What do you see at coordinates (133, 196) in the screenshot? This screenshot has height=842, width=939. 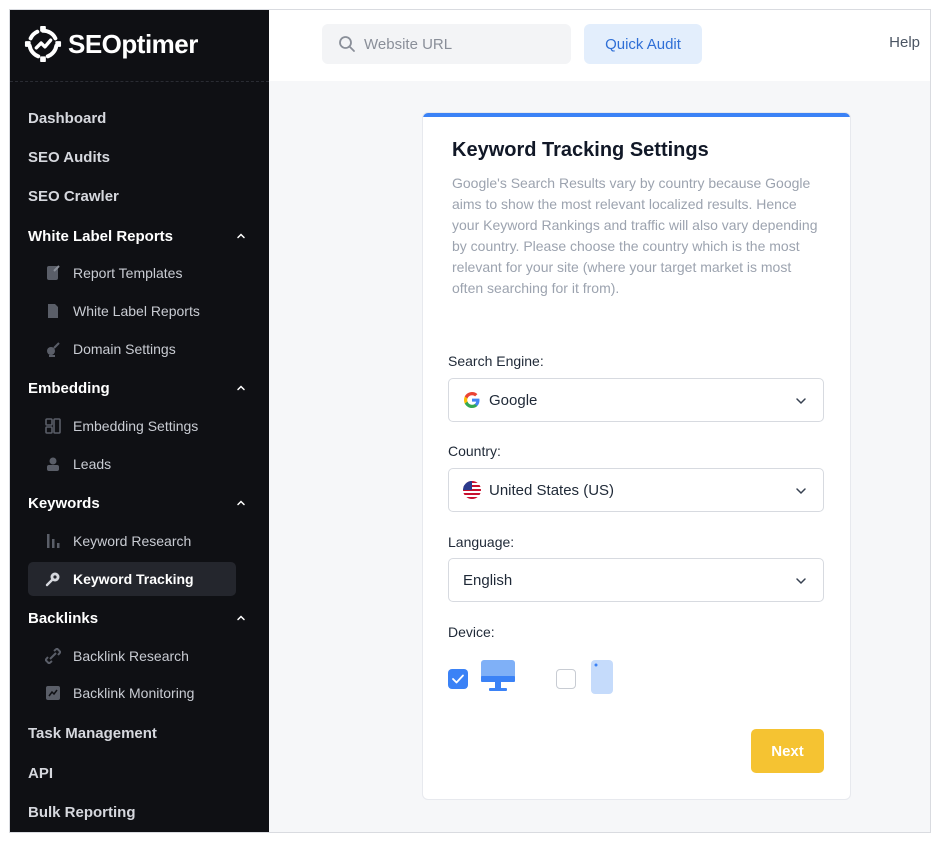 I see `sidebar-item-seo-crawler: SEO Crawler` at bounding box center [133, 196].